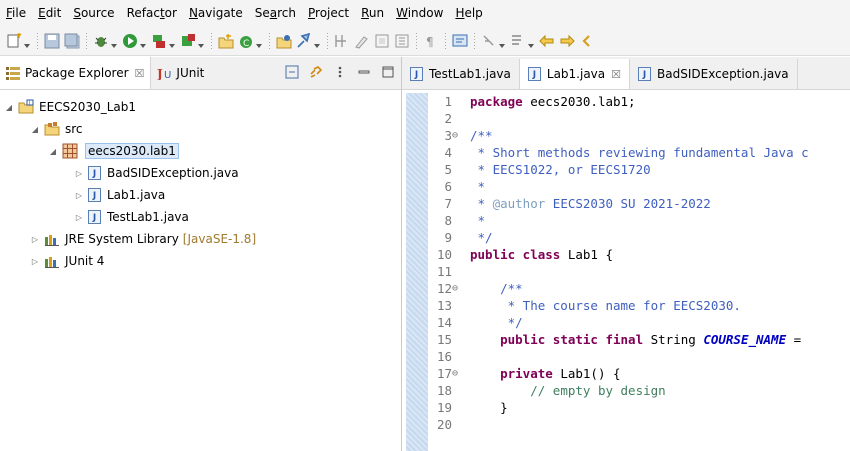 This screenshot has height=451, width=850. I want to click on menu-run: Run, so click(372, 13).